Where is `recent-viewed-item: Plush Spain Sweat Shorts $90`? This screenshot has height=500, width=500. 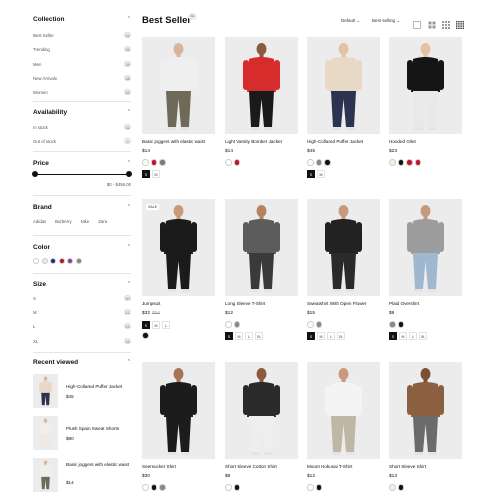
recent-viewed-item: Plush Spain Sweat Shorts $90 is located at coordinates (82, 434).